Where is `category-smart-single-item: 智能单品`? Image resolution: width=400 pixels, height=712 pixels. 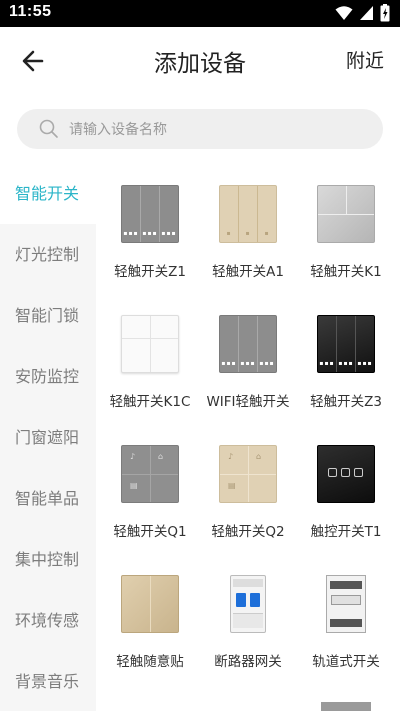 category-smart-single-item: 智能单品 is located at coordinates (48, 498).